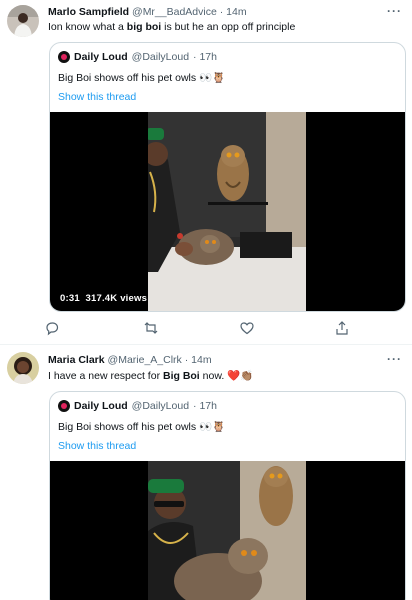 The width and height of the screenshot is (412, 600). Describe the element at coordinates (247, 328) in the screenshot. I see `like-icon` at that location.